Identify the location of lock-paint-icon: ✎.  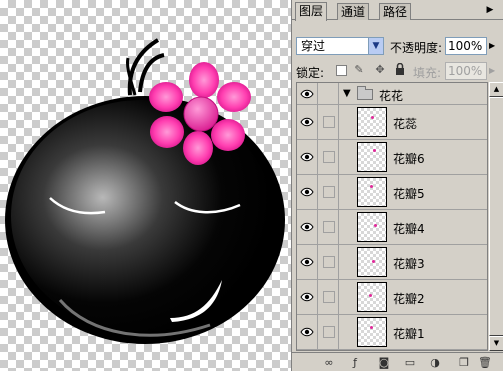
(359, 70).